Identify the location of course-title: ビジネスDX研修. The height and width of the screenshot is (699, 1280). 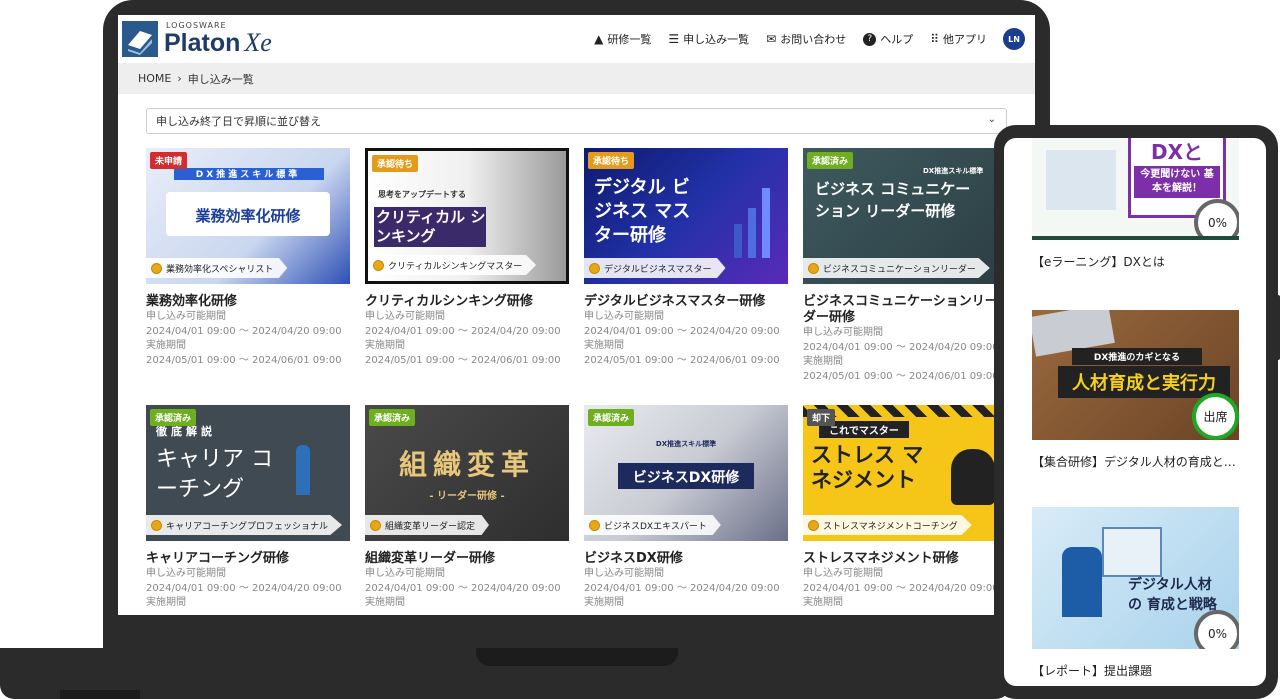
(633, 558).